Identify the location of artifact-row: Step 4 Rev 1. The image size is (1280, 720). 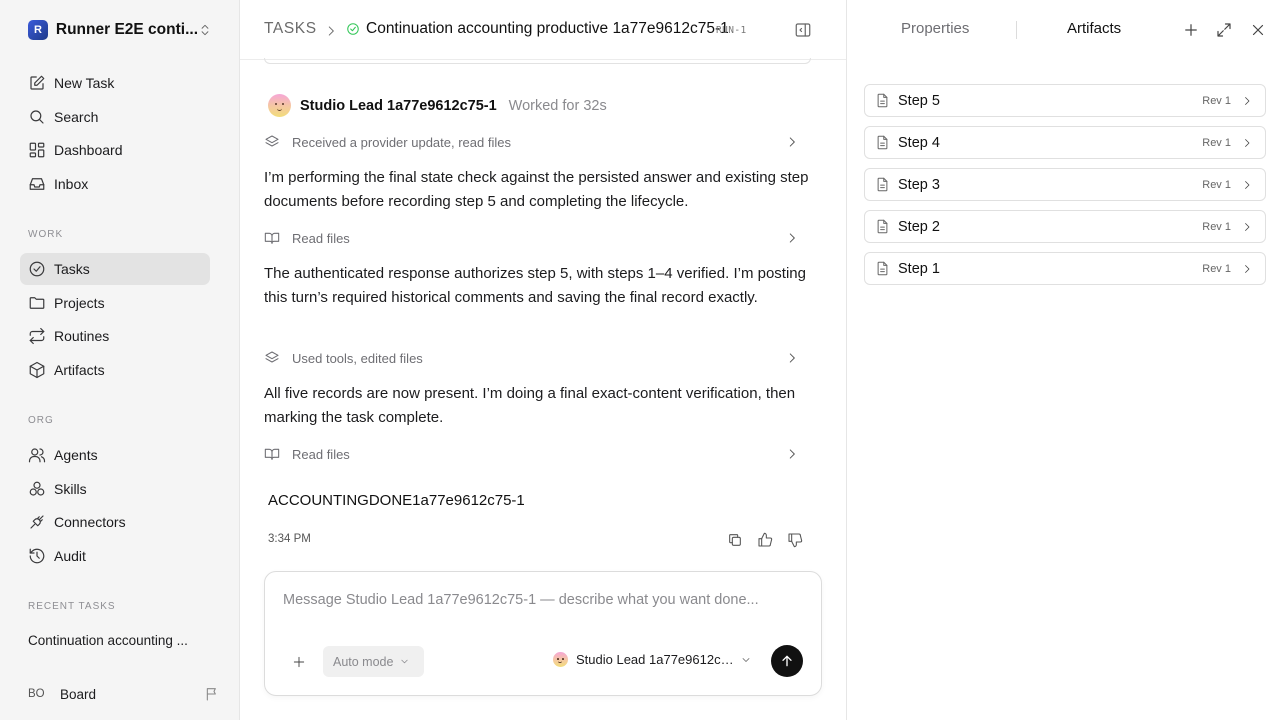
(1065, 142).